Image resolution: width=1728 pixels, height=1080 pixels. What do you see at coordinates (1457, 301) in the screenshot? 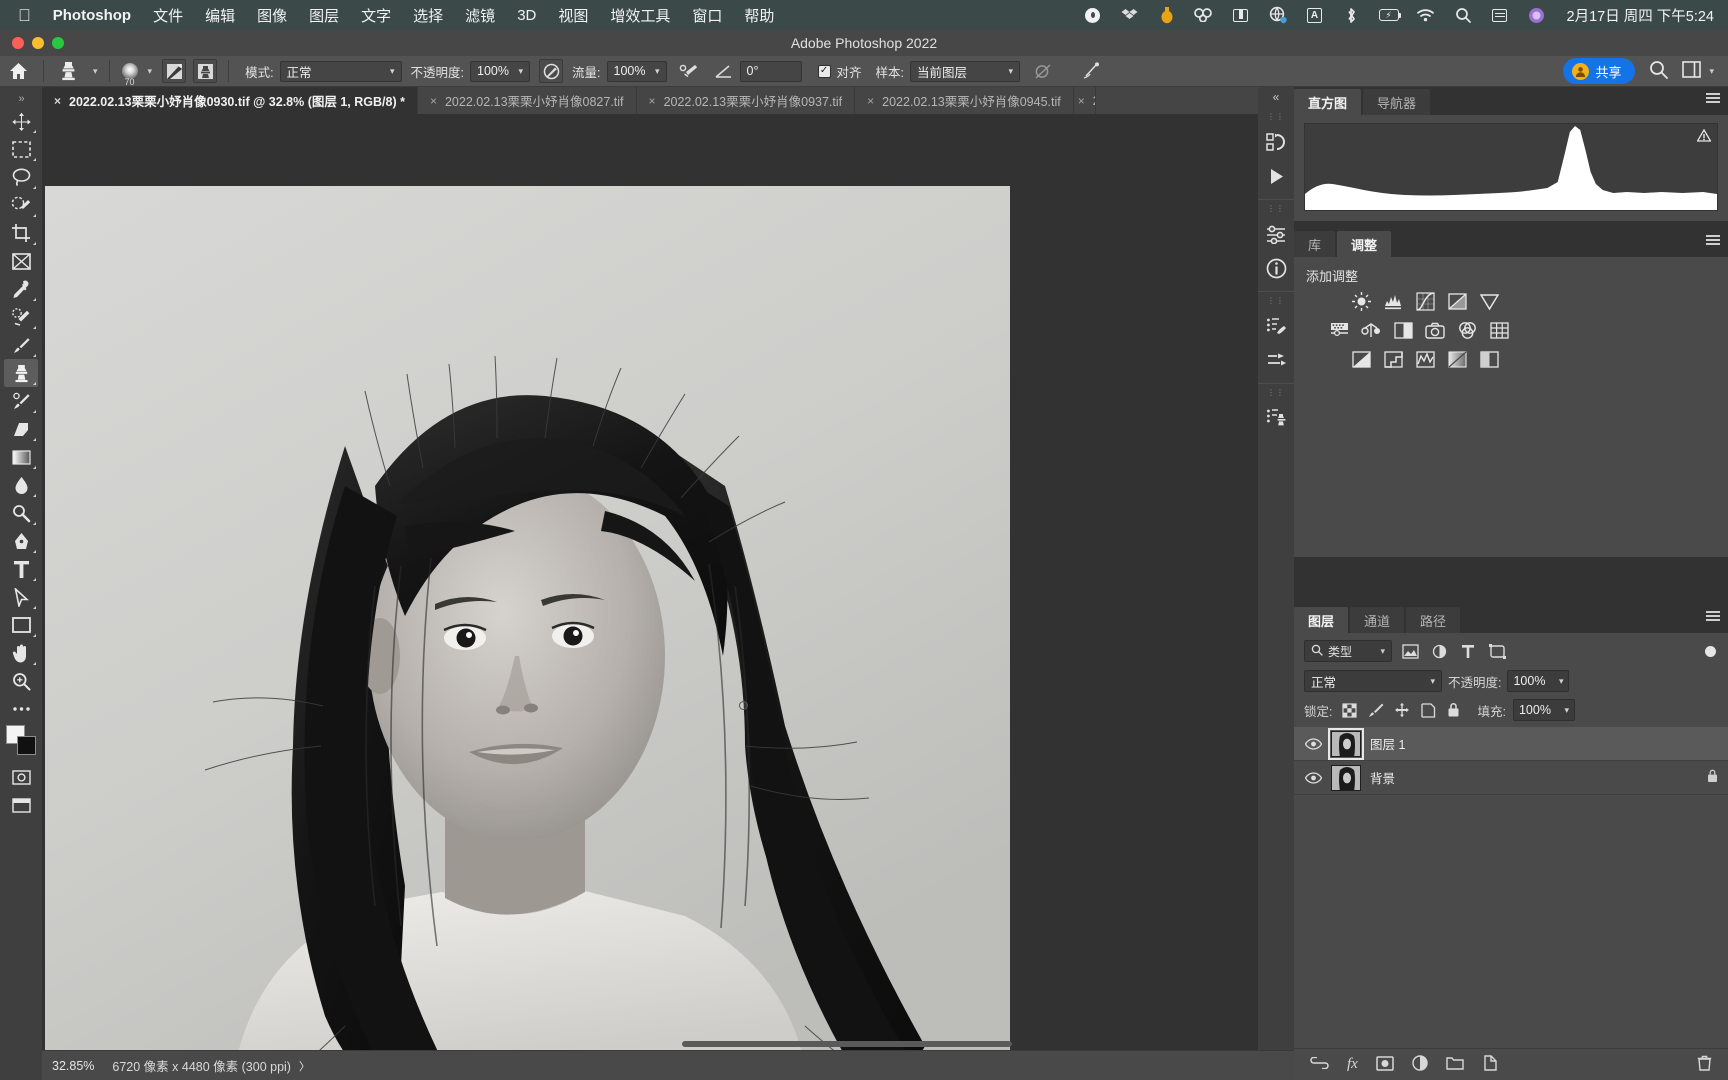
I see `exposure-icon` at bounding box center [1457, 301].